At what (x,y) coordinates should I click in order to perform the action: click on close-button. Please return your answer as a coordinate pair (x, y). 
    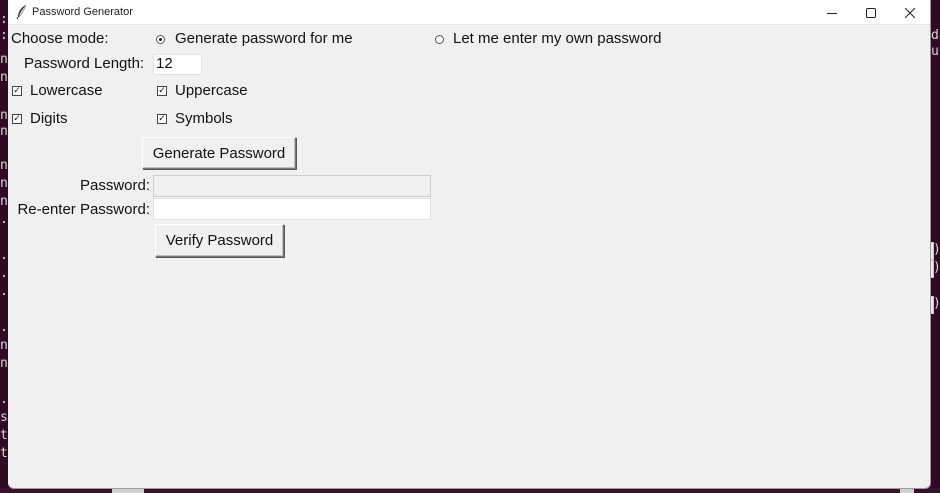
    Looking at the image, I should click on (910, 12).